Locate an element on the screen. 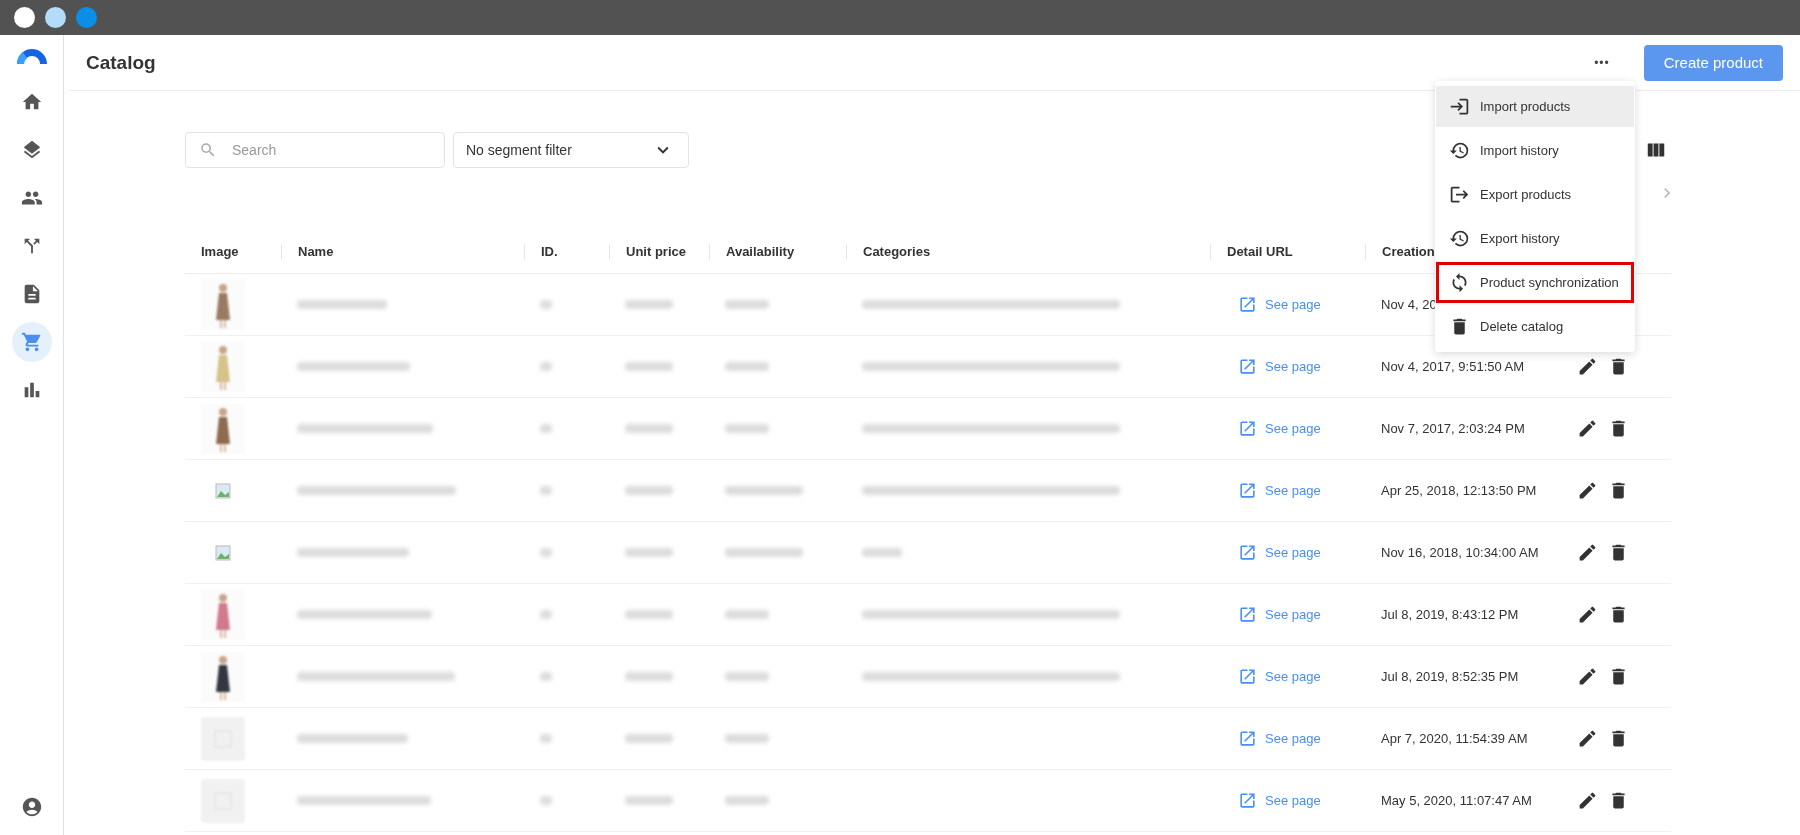 The width and height of the screenshot is (1800, 835). creation-date: Nov 16, 2018, 10:34:00 AM is located at coordinates (1460, 552).